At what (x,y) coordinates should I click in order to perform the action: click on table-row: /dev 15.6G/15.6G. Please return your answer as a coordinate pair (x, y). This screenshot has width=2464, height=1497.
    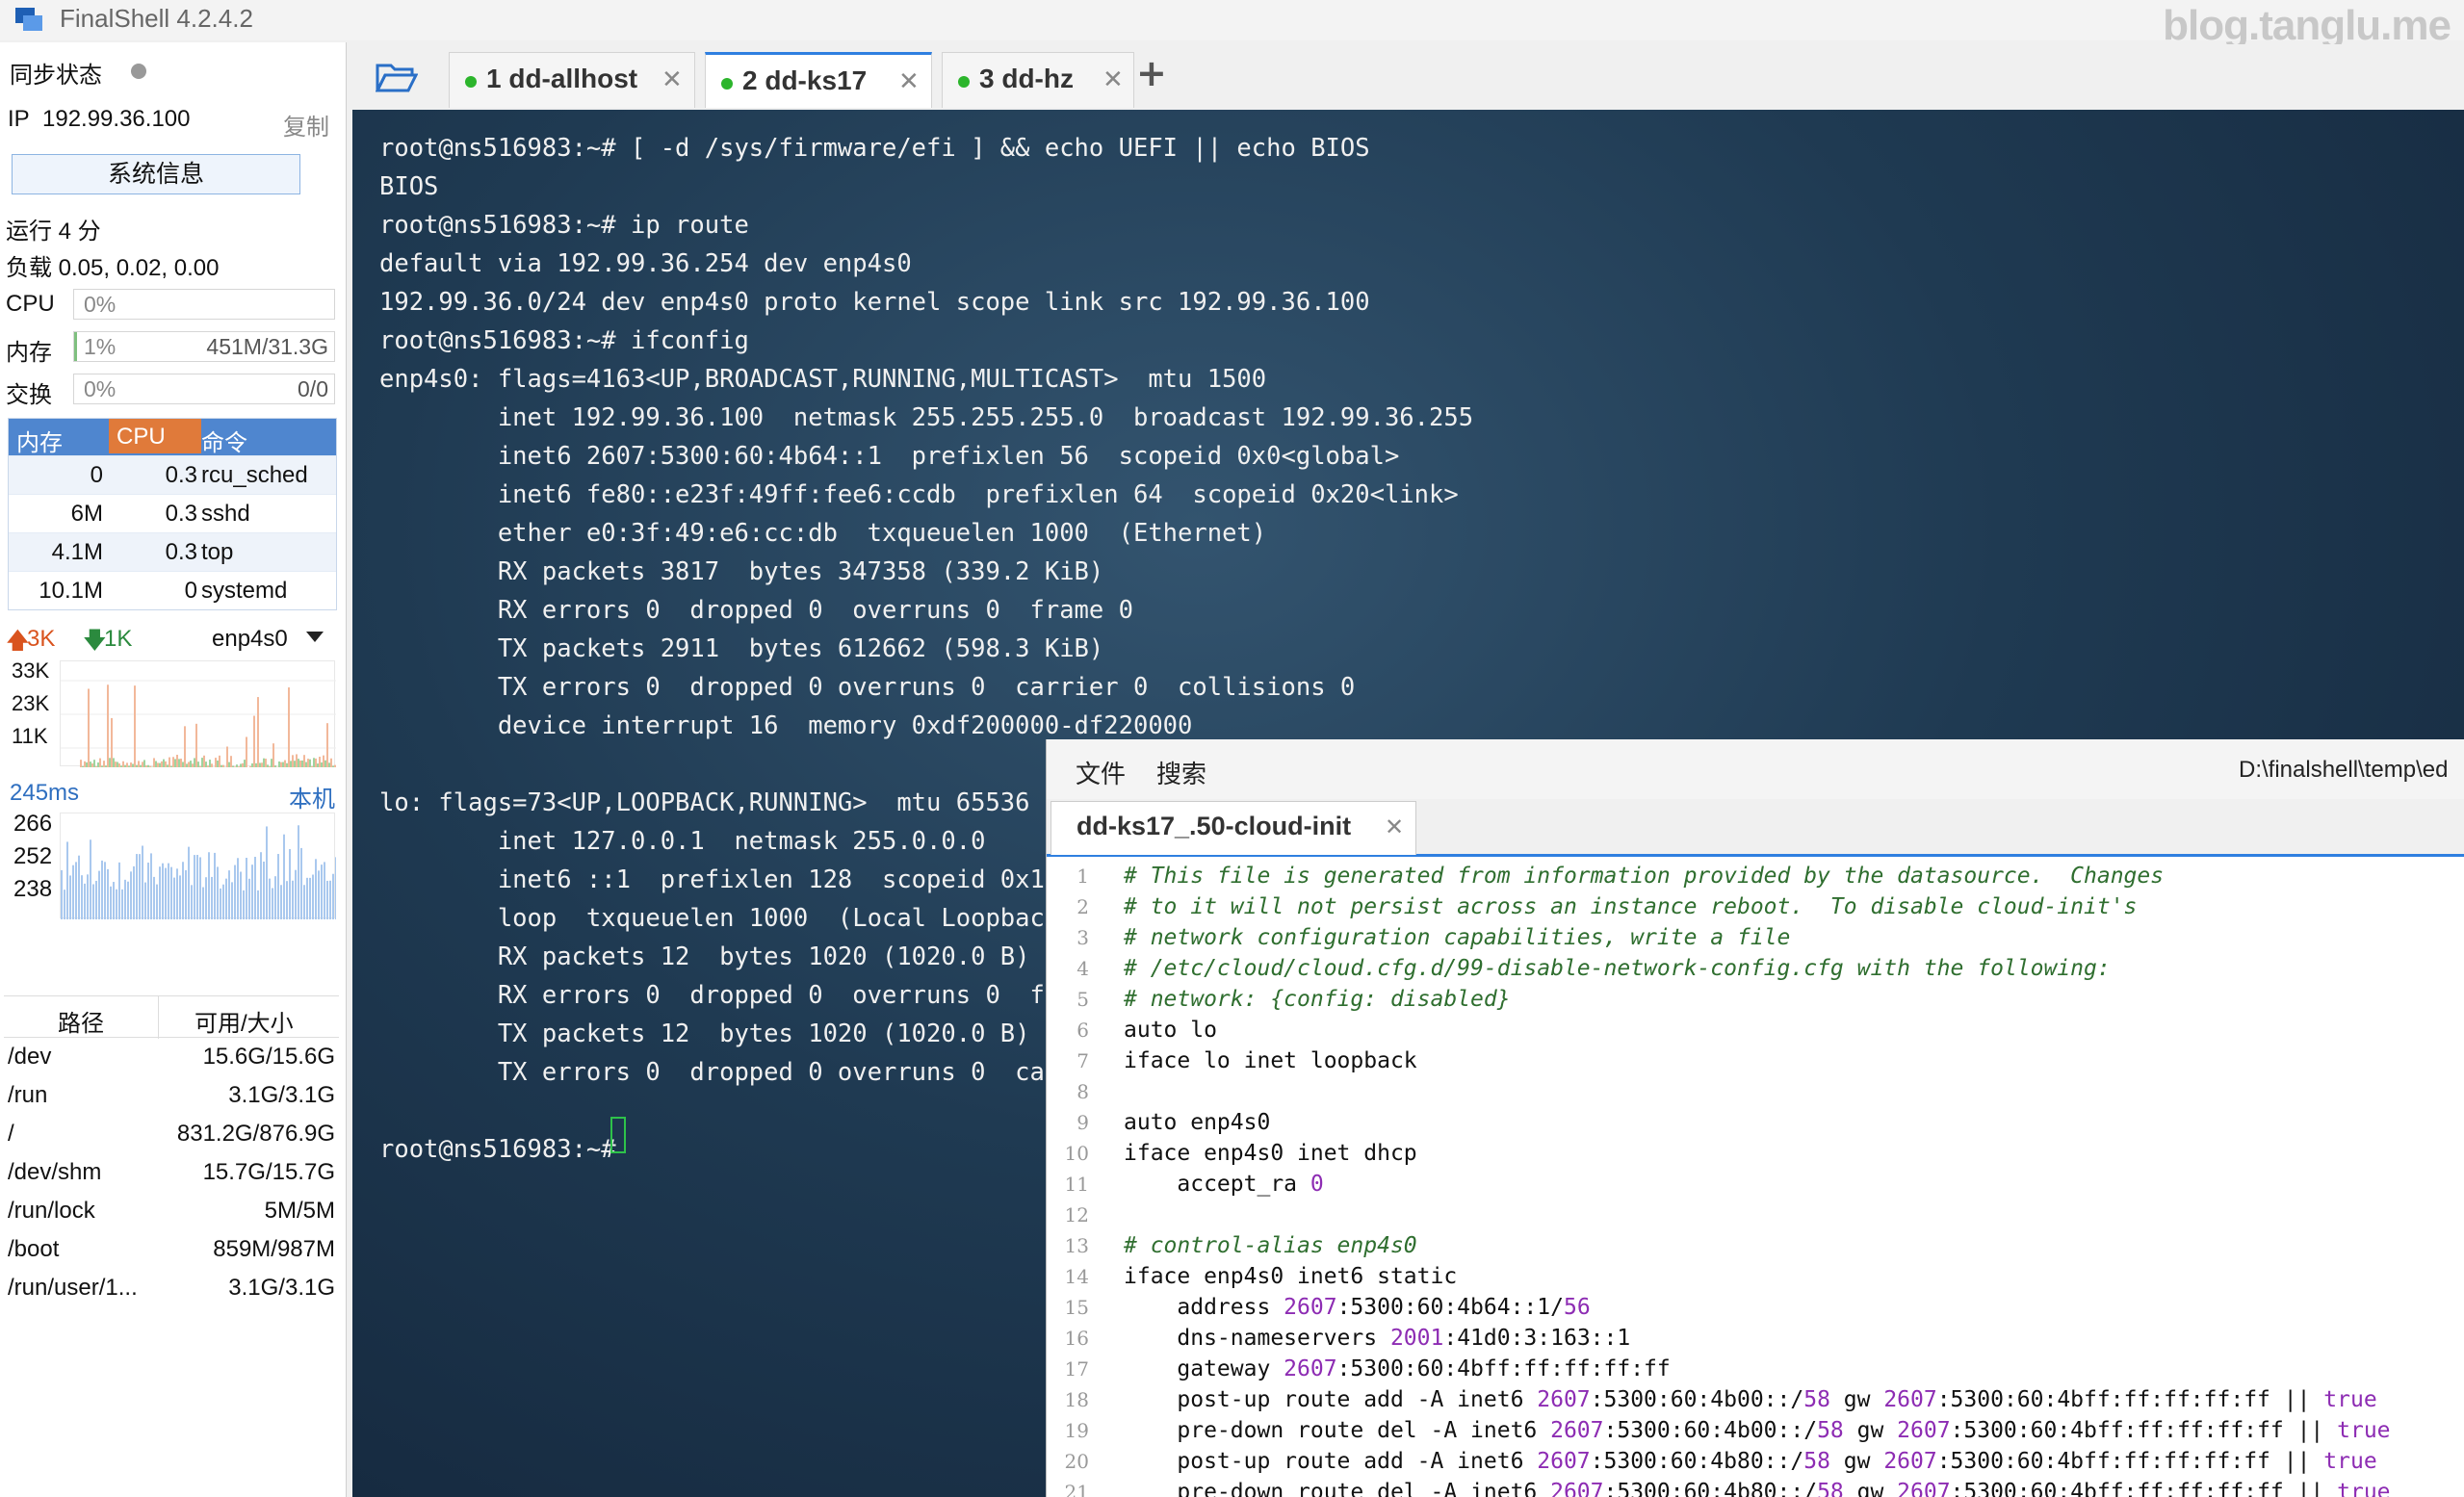
    Looking at the image, I should click on (171, 1057).